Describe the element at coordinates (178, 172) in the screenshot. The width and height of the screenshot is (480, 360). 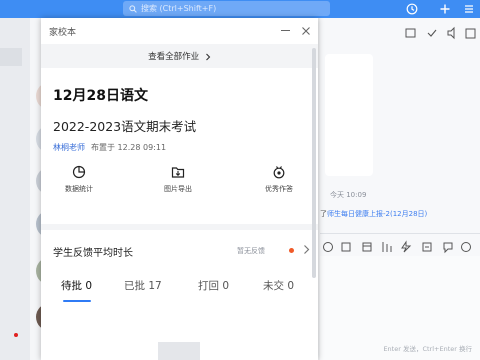
I see `image-export-icon` at that location.